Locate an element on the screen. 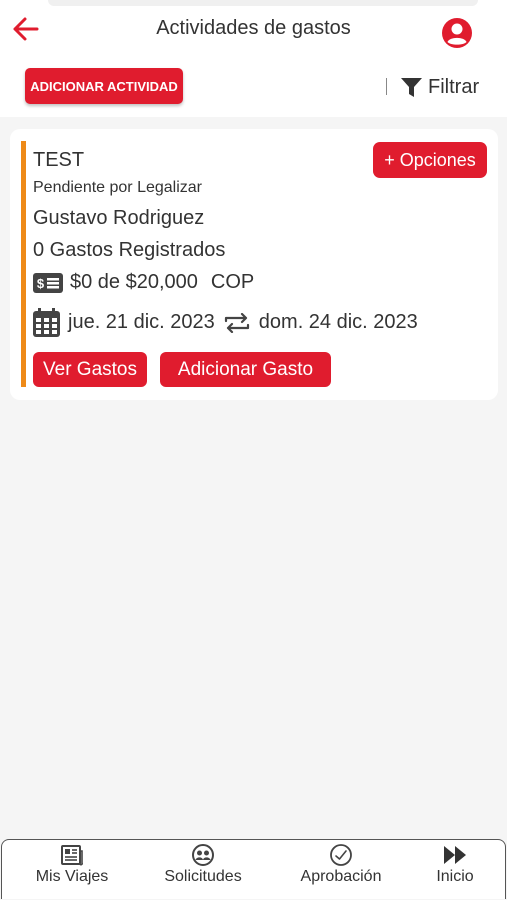 The image size is (507, 900). activity-name: TEST is located at coordinates (59, 160).